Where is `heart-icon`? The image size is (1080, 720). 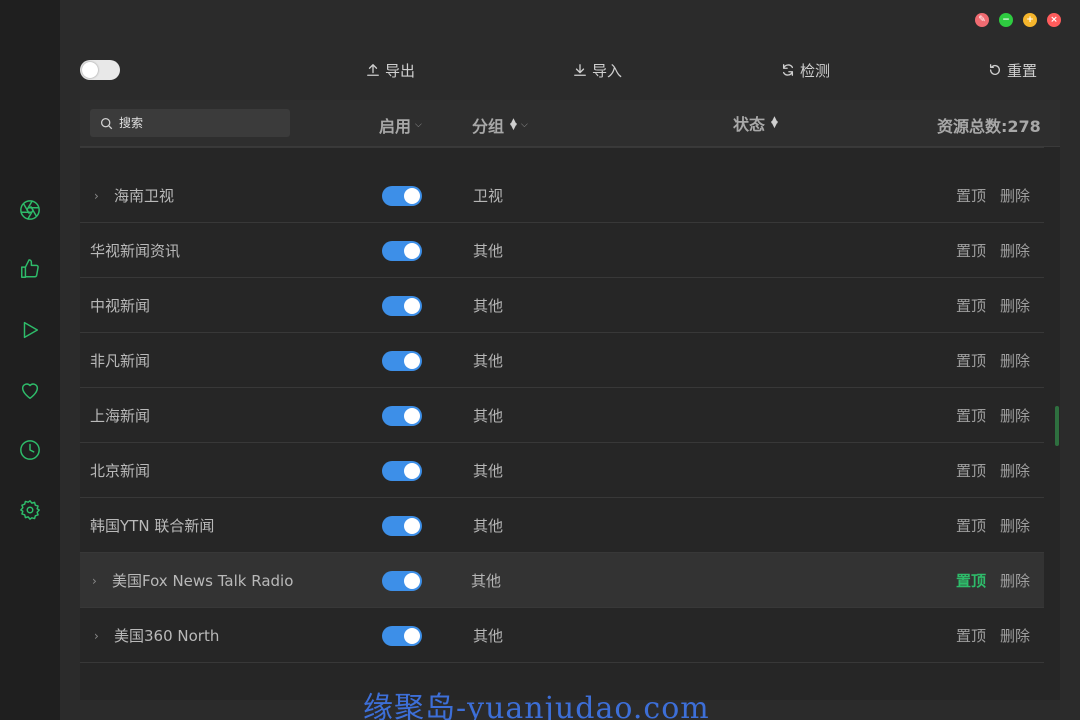
heart-icon is located at coordinates (30, 391).